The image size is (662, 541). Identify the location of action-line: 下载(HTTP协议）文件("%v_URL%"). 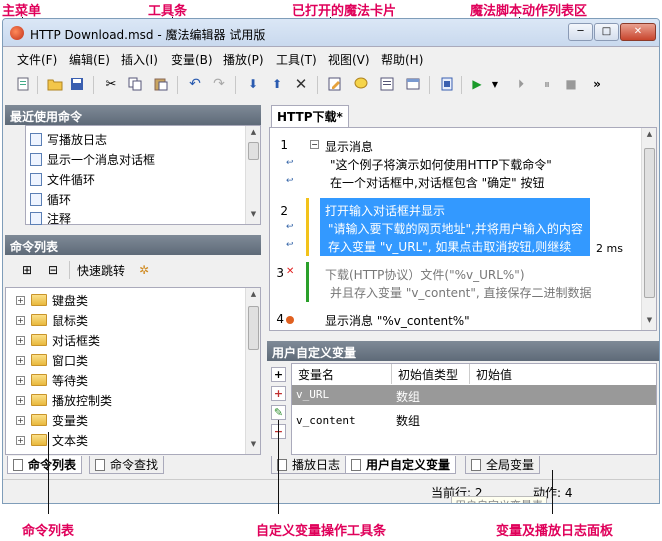
(425, 274).